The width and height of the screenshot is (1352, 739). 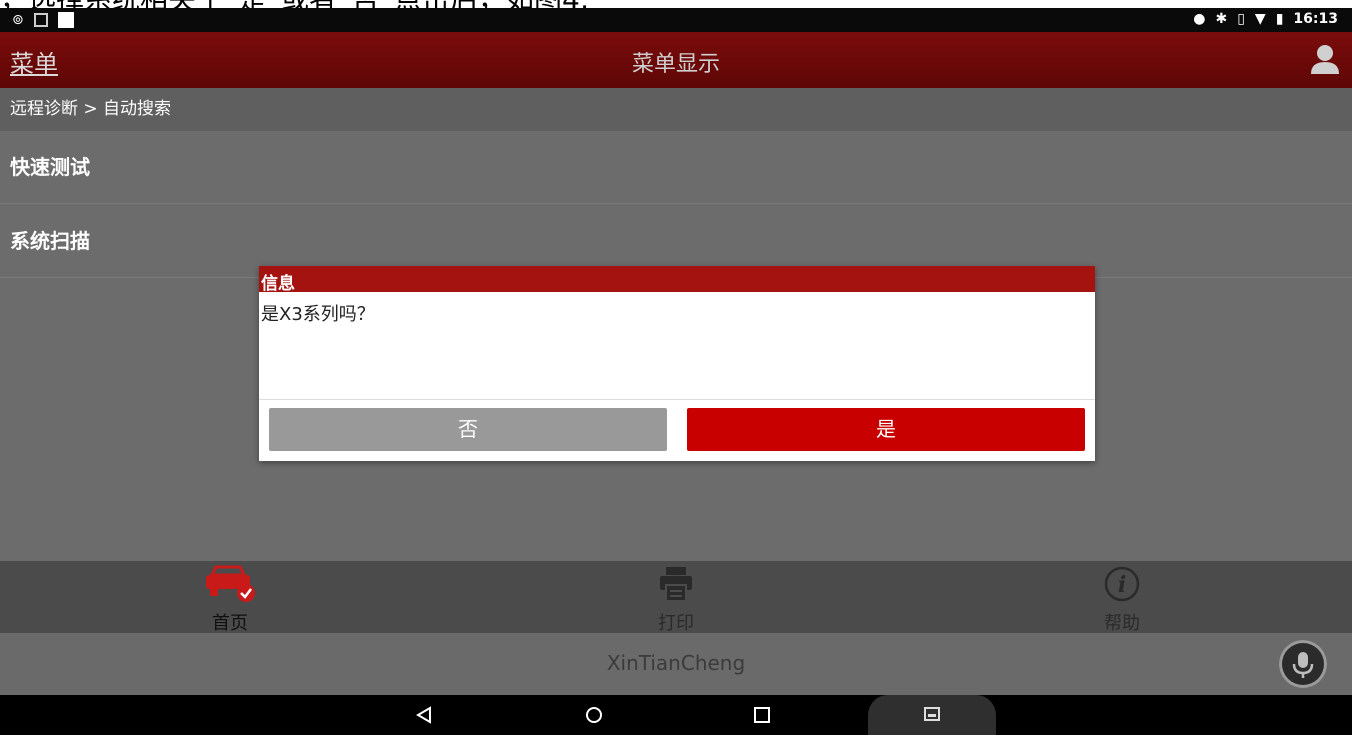 What do you see at coordinates (468, 429) in the screenshot?
I see `no-button: 否` at bounding box center [468, 429].